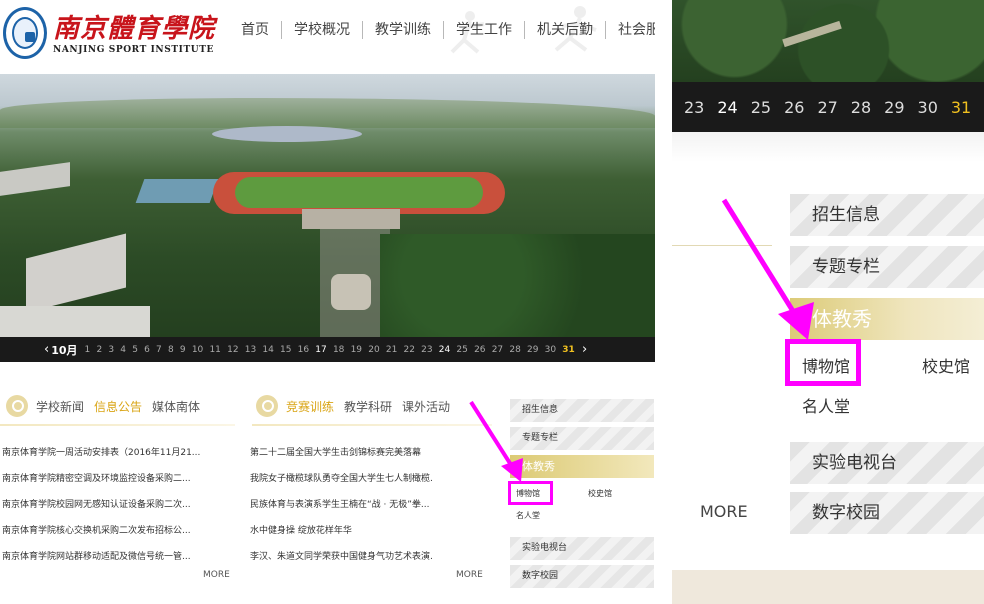  What do you see at coordinates (118, 406) in the screenshot?
I see `tab-announcements: 信息公告` at bounding box center [118, 406].